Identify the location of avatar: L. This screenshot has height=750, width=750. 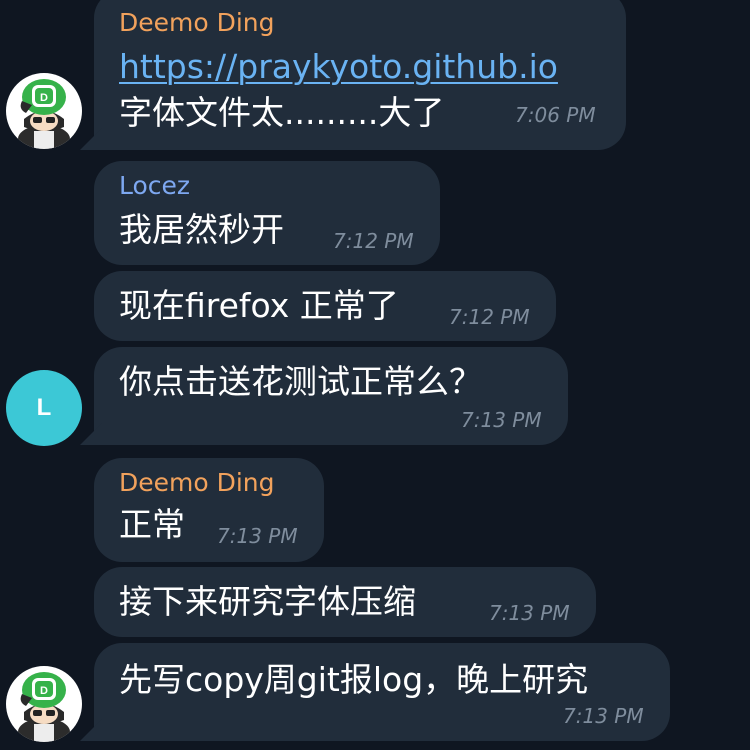
(44, 408).